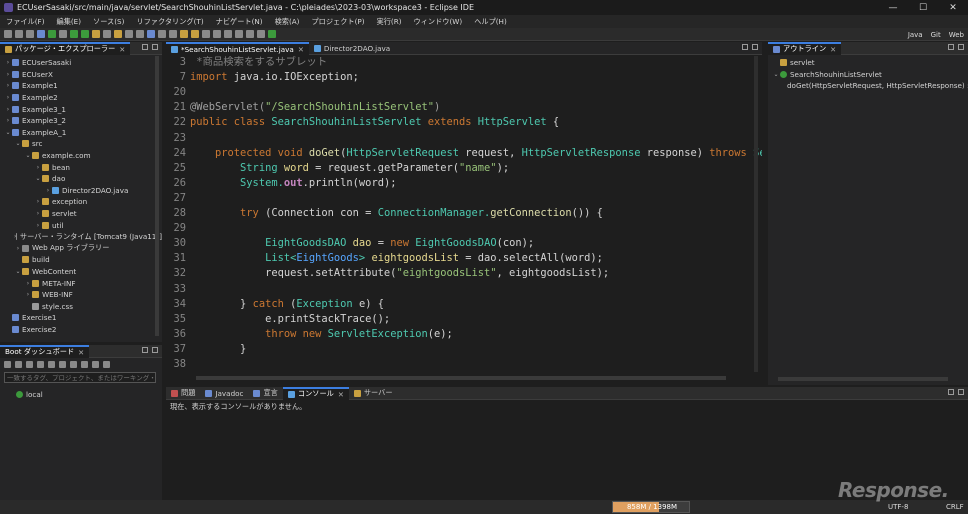 This screenshot has height=514, width=968. What do you see at coordinates (893, 7) in the screenshot?
I see `minimize-button: —` at bounding box center [893, 7].